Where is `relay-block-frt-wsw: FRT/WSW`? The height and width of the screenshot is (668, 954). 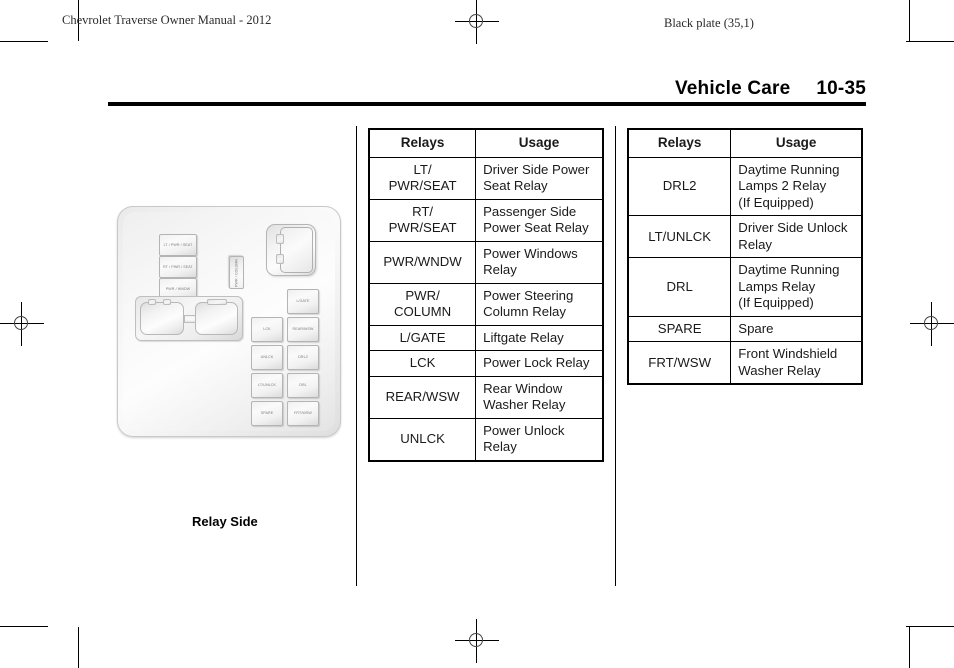
relay-block-frt-wsw: FRT/WSW is located at coordinates (303, 413).